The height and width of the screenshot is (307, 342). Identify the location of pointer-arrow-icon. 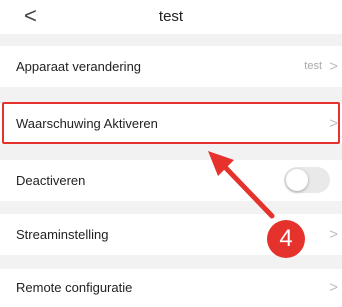
(241, 185).